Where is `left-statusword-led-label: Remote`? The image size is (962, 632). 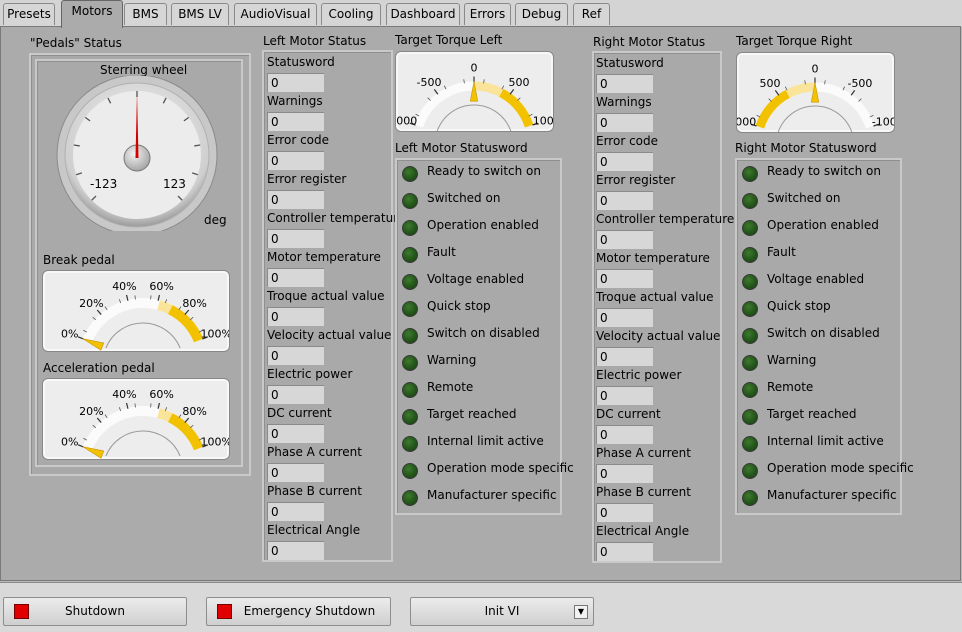 left-statusword-led-label: Remote is located at coordinates (450, 387).